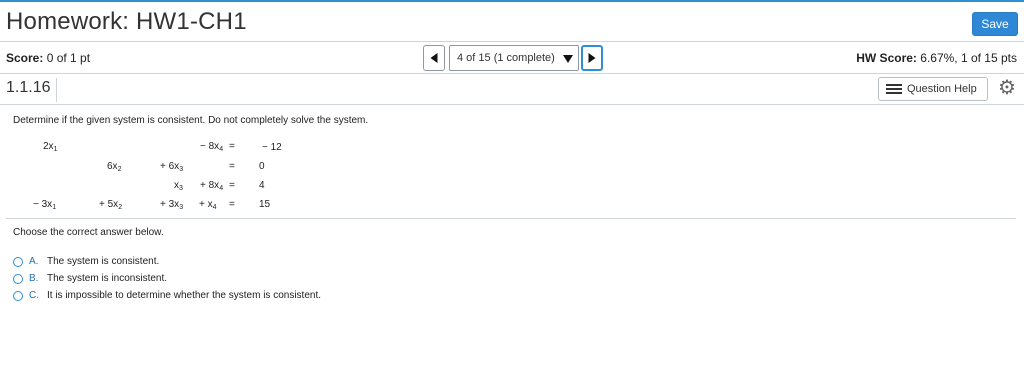  What do you see at coordinates (208, 205) in the screenshot?
I see `eq-term: + x4` at bounding box center [208, 205].